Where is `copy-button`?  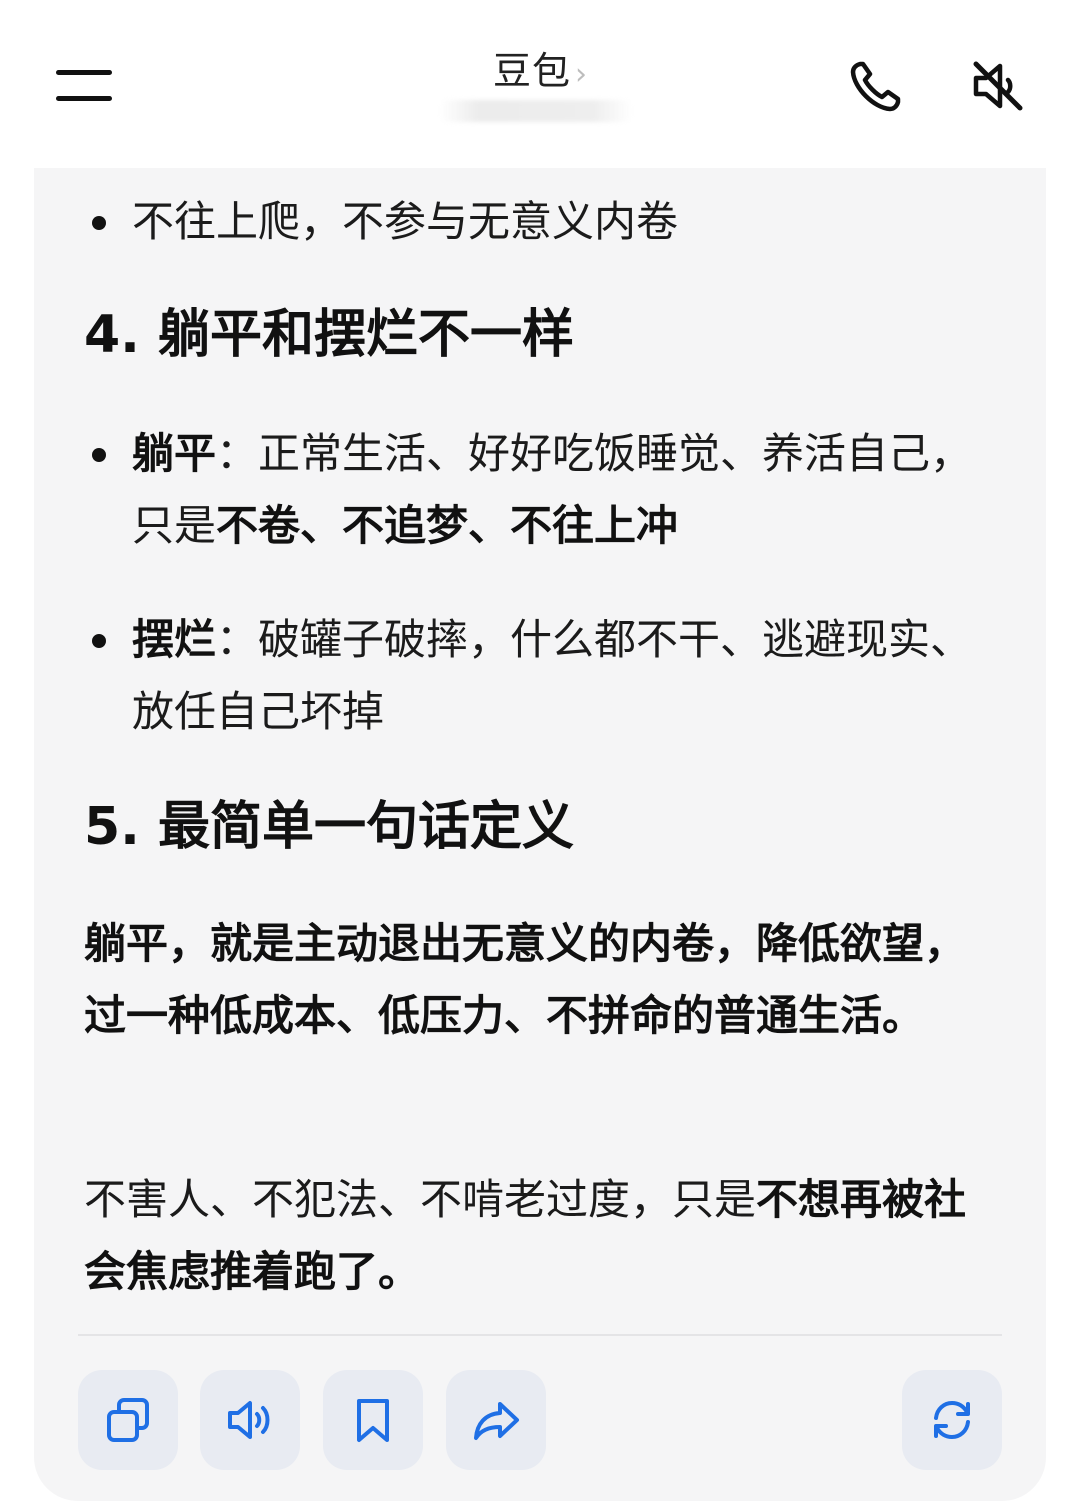 copy-button is located at coordinates (128, 1420).